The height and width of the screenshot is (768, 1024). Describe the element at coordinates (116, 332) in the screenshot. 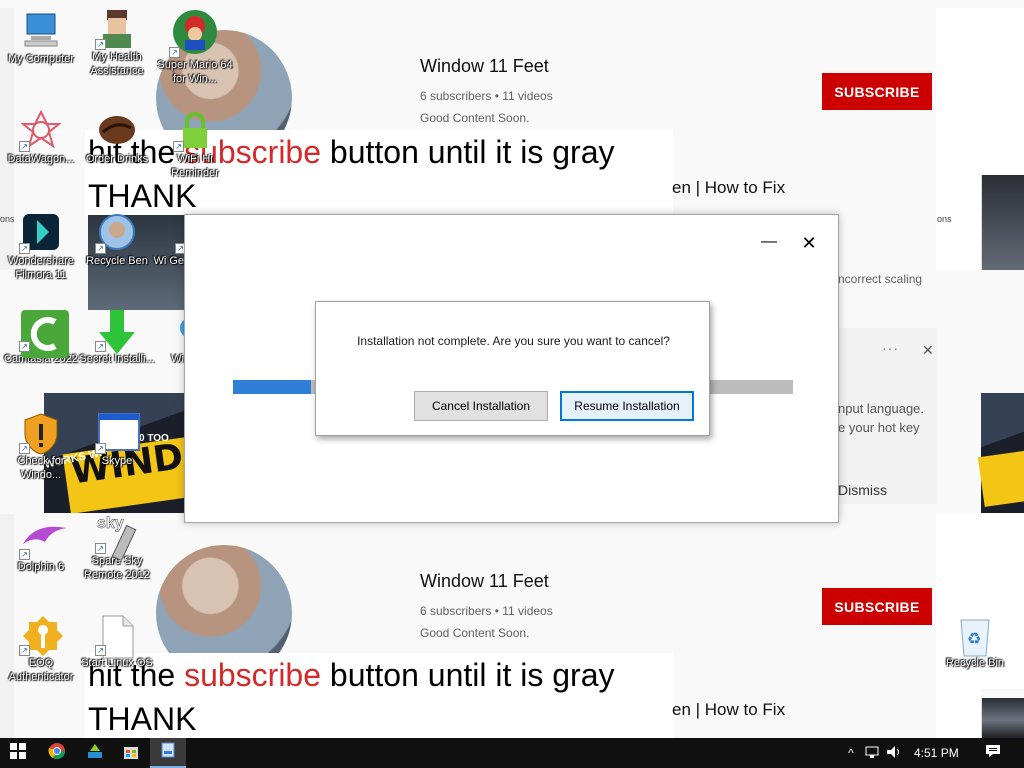

I see `download-arrow-icon: ↗` at that location.